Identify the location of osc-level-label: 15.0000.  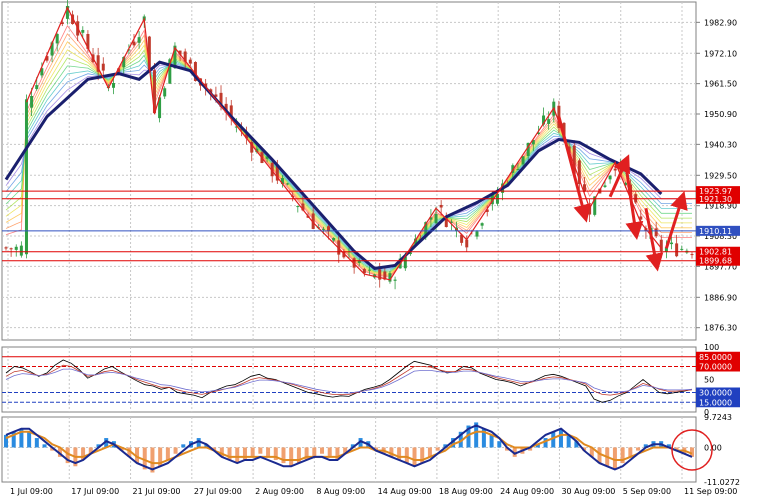
(715, 402).